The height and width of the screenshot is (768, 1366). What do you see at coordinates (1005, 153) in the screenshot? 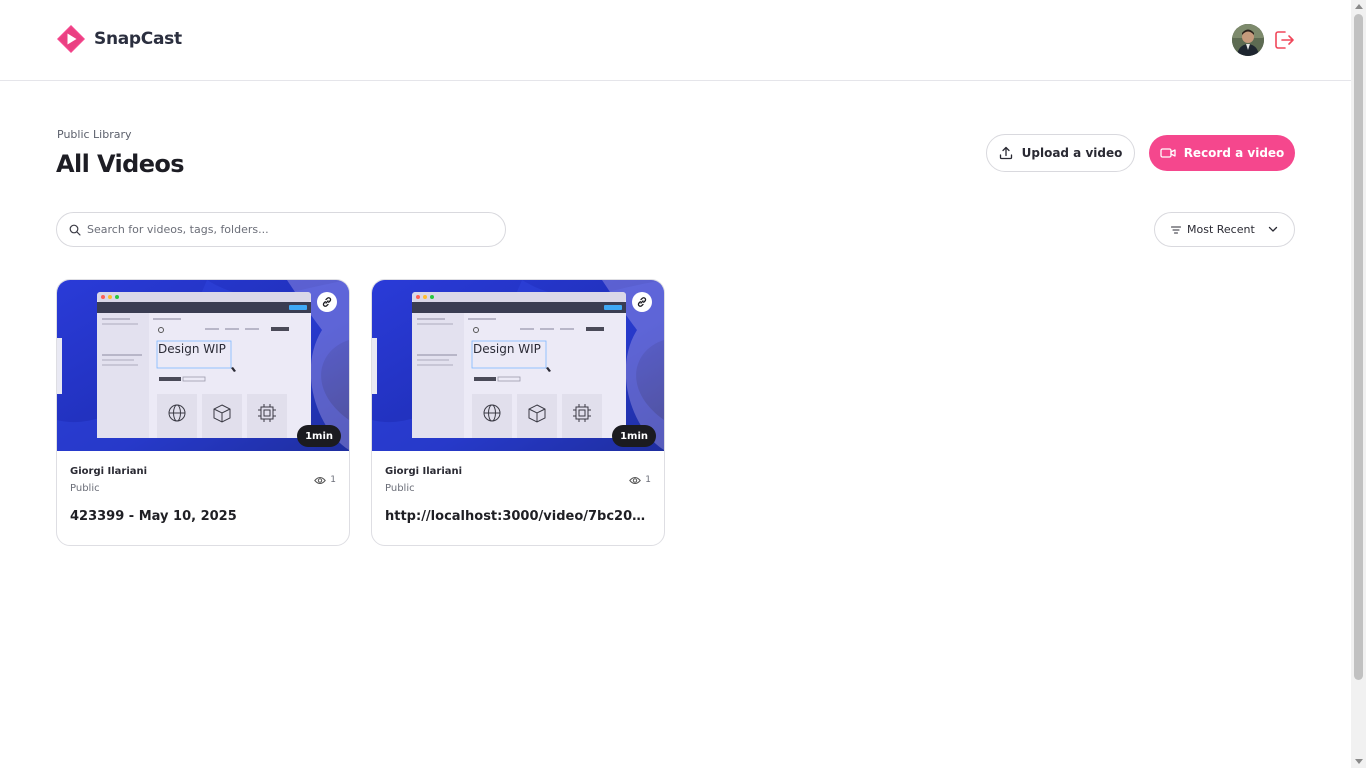
I see `upload-icon` at bounding box center [1005, 153].